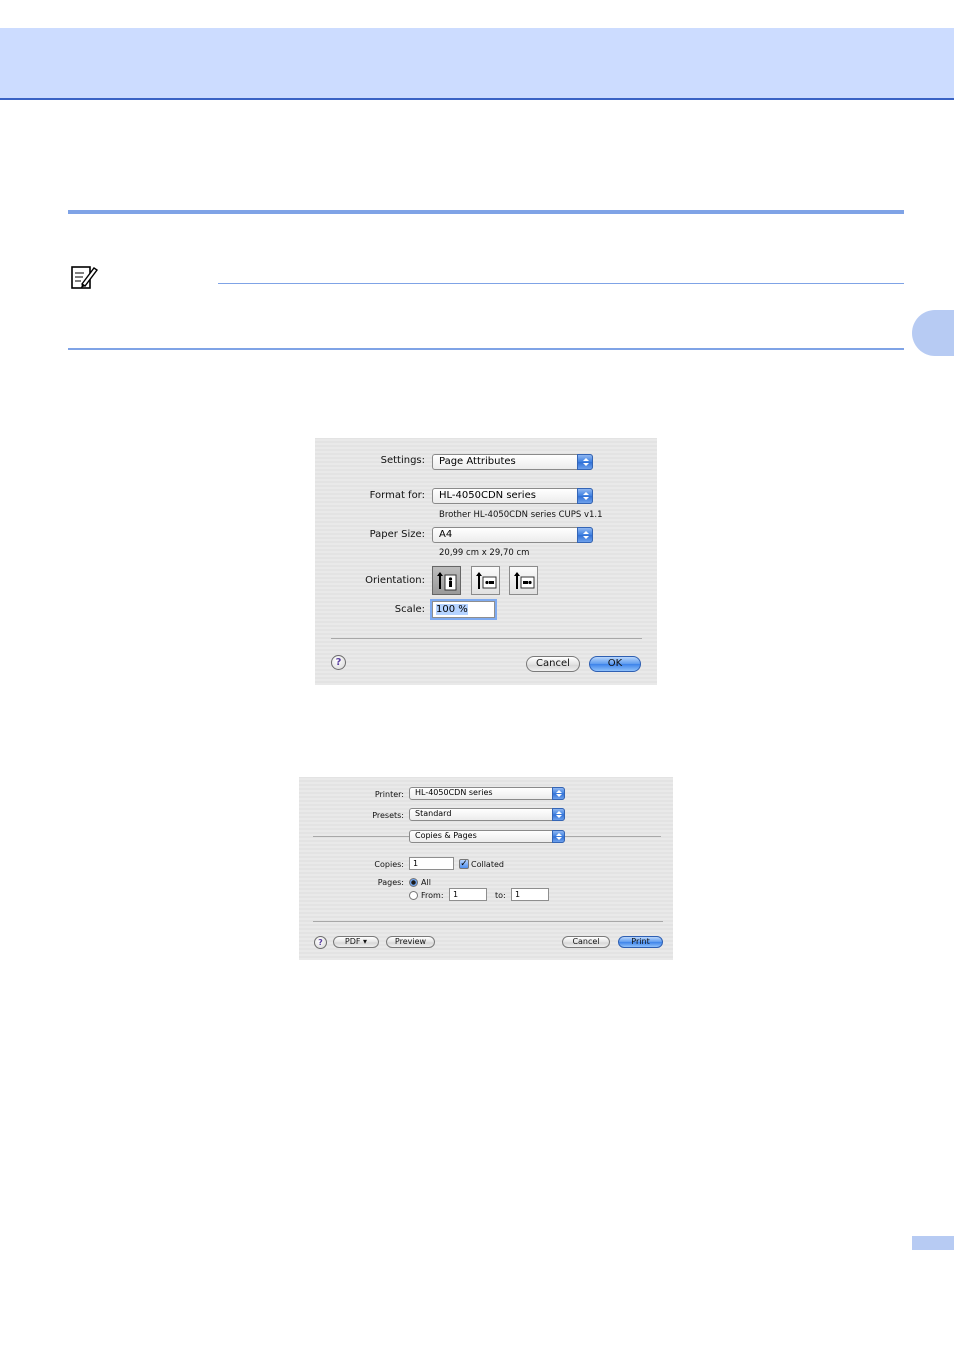 This screenshot has width=954, height=1350. Describe the element at coordinates (84, 277) in the screenshot. I see `note-icon` at that location.